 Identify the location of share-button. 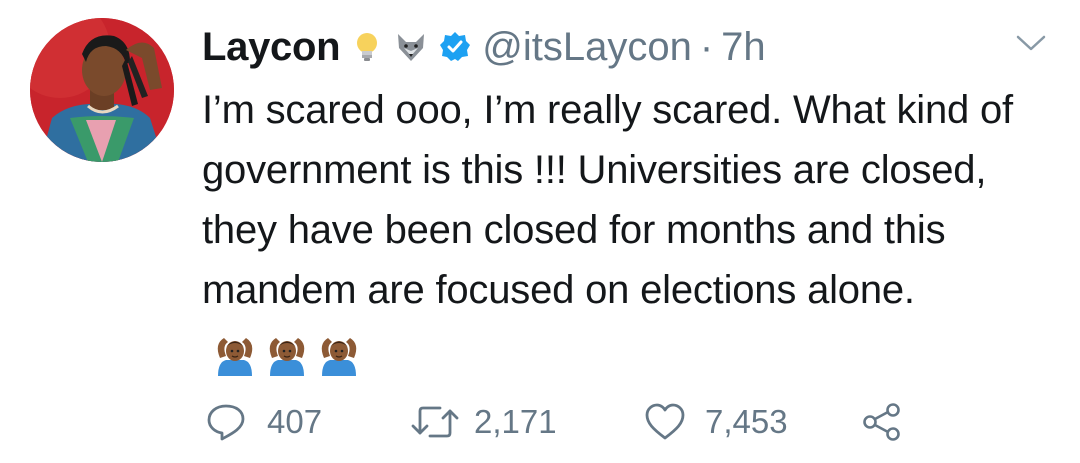
(882, 422).